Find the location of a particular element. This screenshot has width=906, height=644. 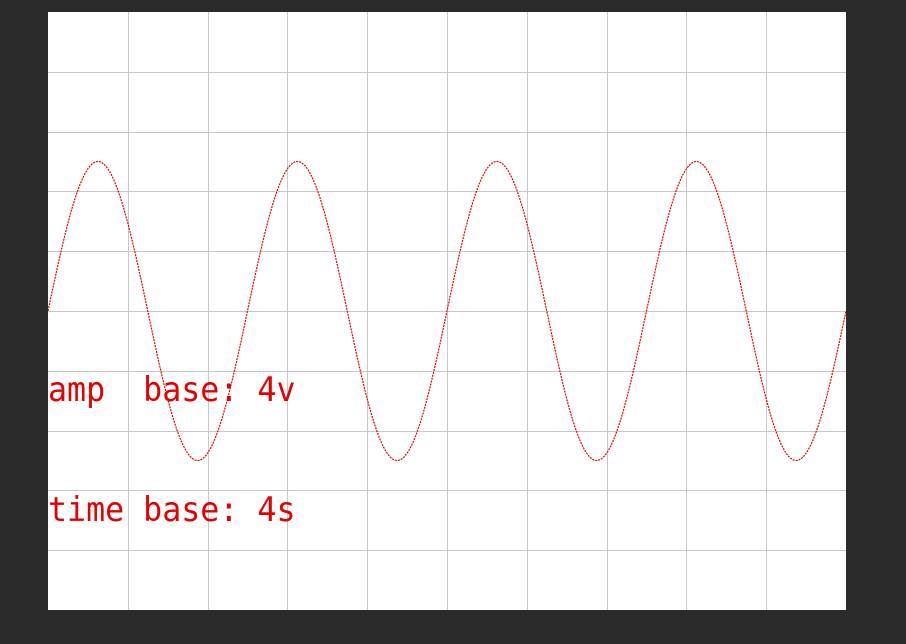

time-base-label: time base: 4s is located at coordinates (172, 510).